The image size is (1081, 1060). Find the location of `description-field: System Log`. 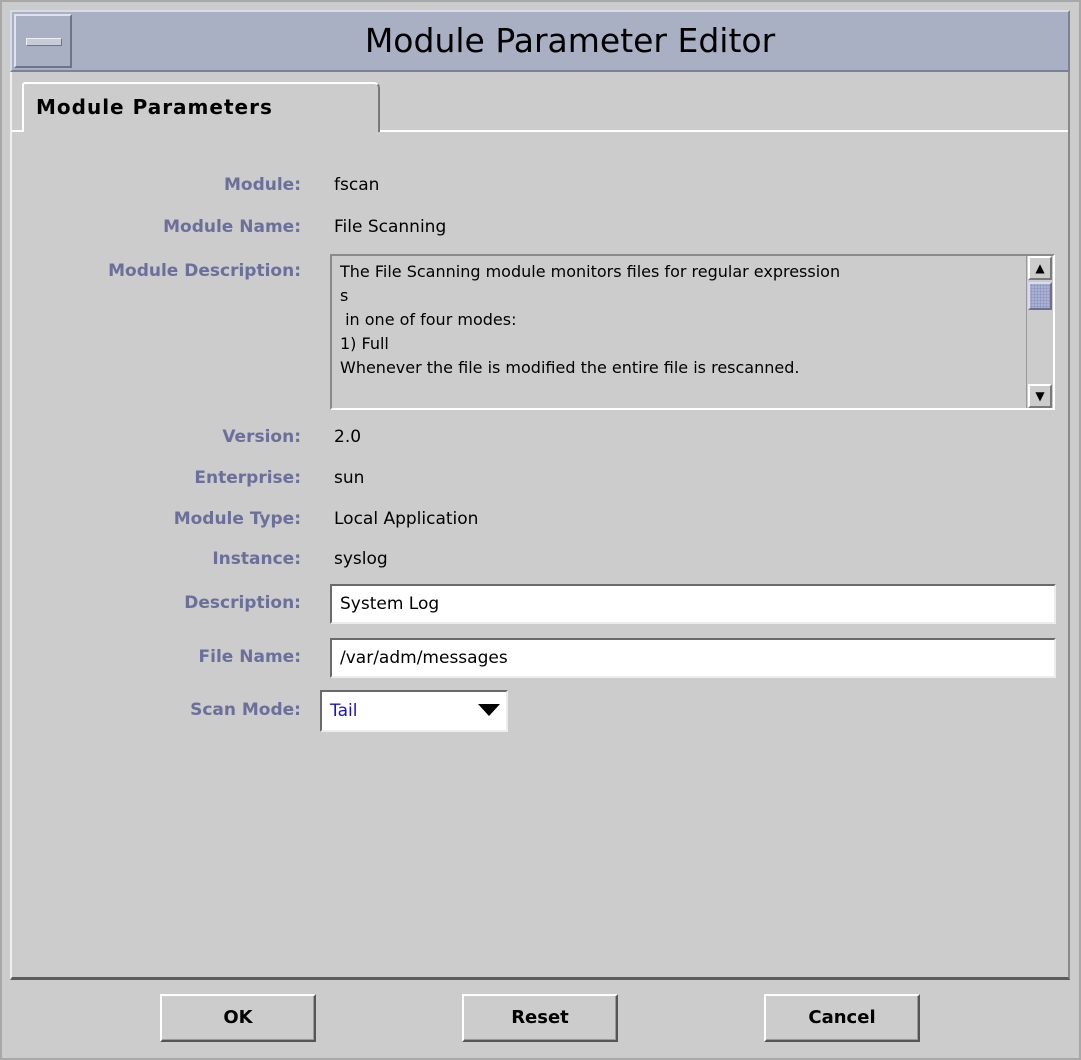

description-field: System Log is located at coordinates (693, 604).